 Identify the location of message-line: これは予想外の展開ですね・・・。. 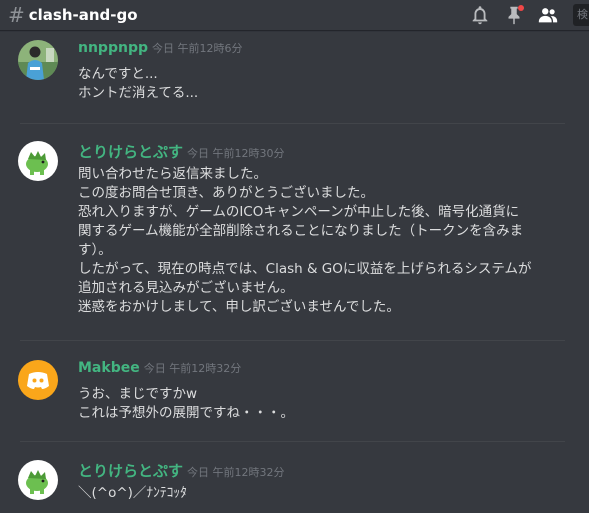
(186, 413).